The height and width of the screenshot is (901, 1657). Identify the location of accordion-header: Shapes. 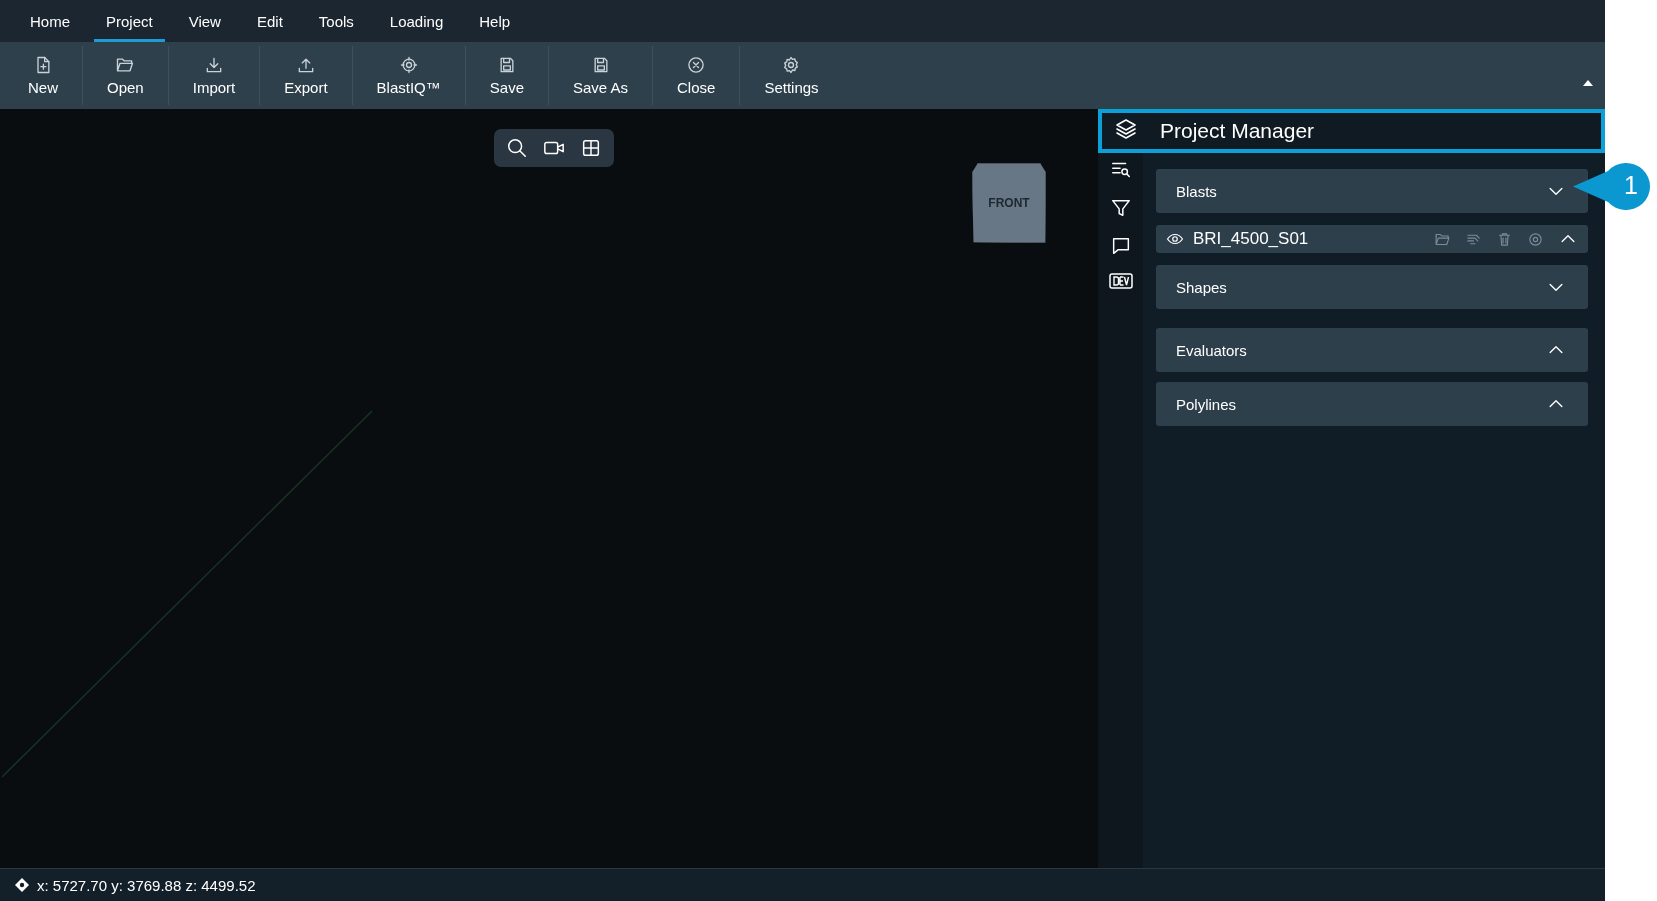
(1372, 287).